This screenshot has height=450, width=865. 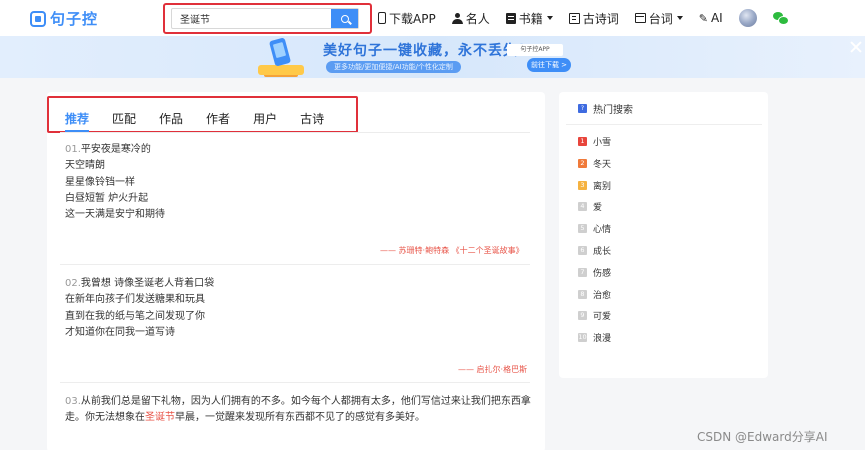 I want to click on site-logo: 句子控, so click(x=64, y=18).